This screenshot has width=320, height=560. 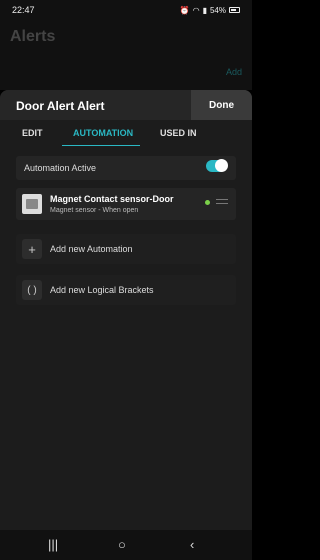 I want to click on status-bar: 22:47 ⏰ ◠ ▮ 54%, so click(x=126, y=10).